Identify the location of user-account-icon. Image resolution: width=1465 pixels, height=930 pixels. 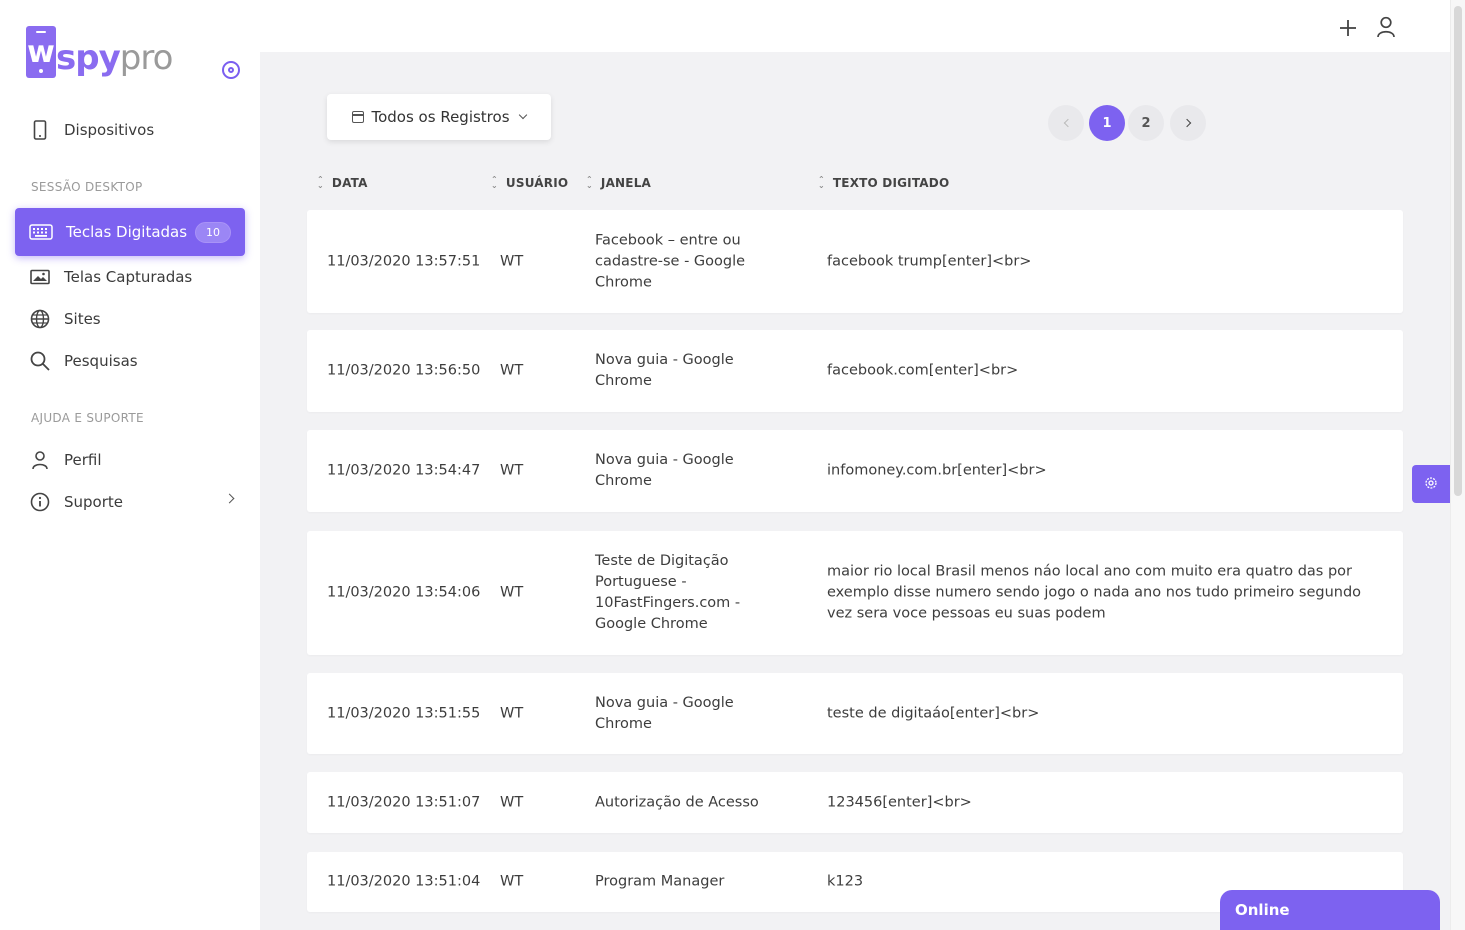
(1386, 27).